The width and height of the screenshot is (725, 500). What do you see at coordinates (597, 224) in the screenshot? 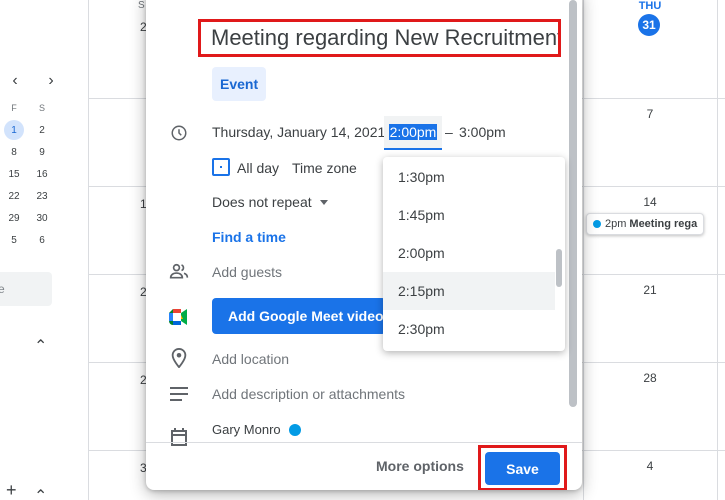
I see `event-color-dot` at bounding box center [597, 224].